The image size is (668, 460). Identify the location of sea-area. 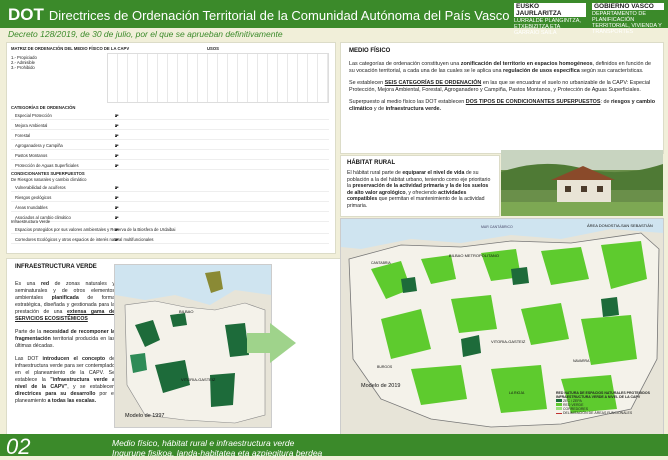
(193, 285).